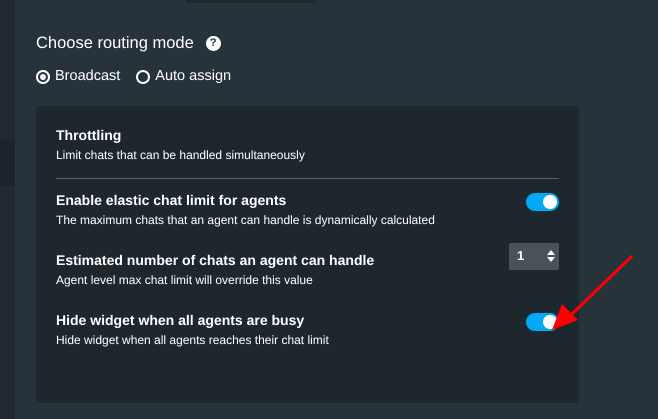 The height and width of the screenshot is (419, 658). Describe the element at coordinates (215, 259) in the screenshot. I see `setting-title: Estimated number of chats an agent can handle` at that location.